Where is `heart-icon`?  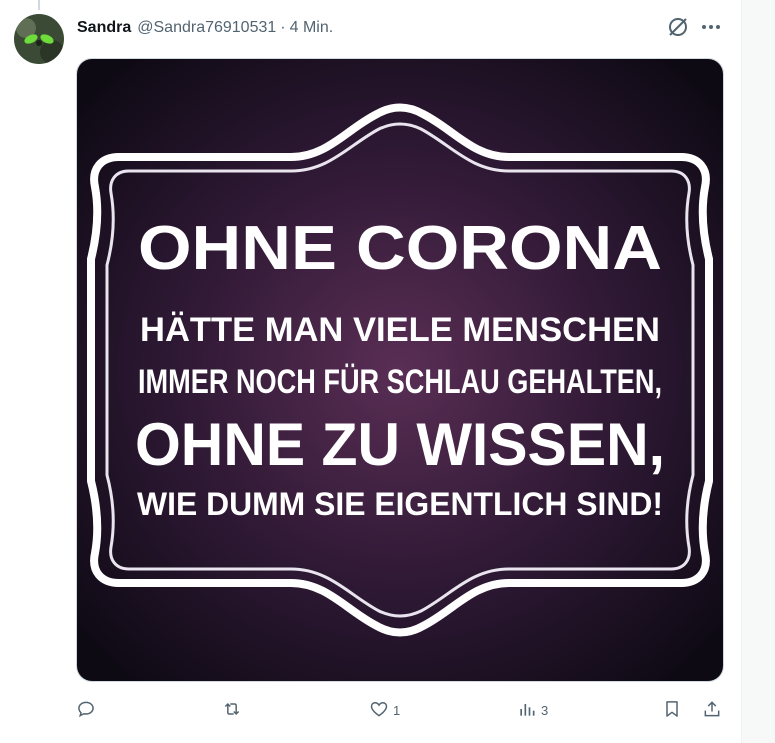
heart-icon is located at coordinates (379, 710).